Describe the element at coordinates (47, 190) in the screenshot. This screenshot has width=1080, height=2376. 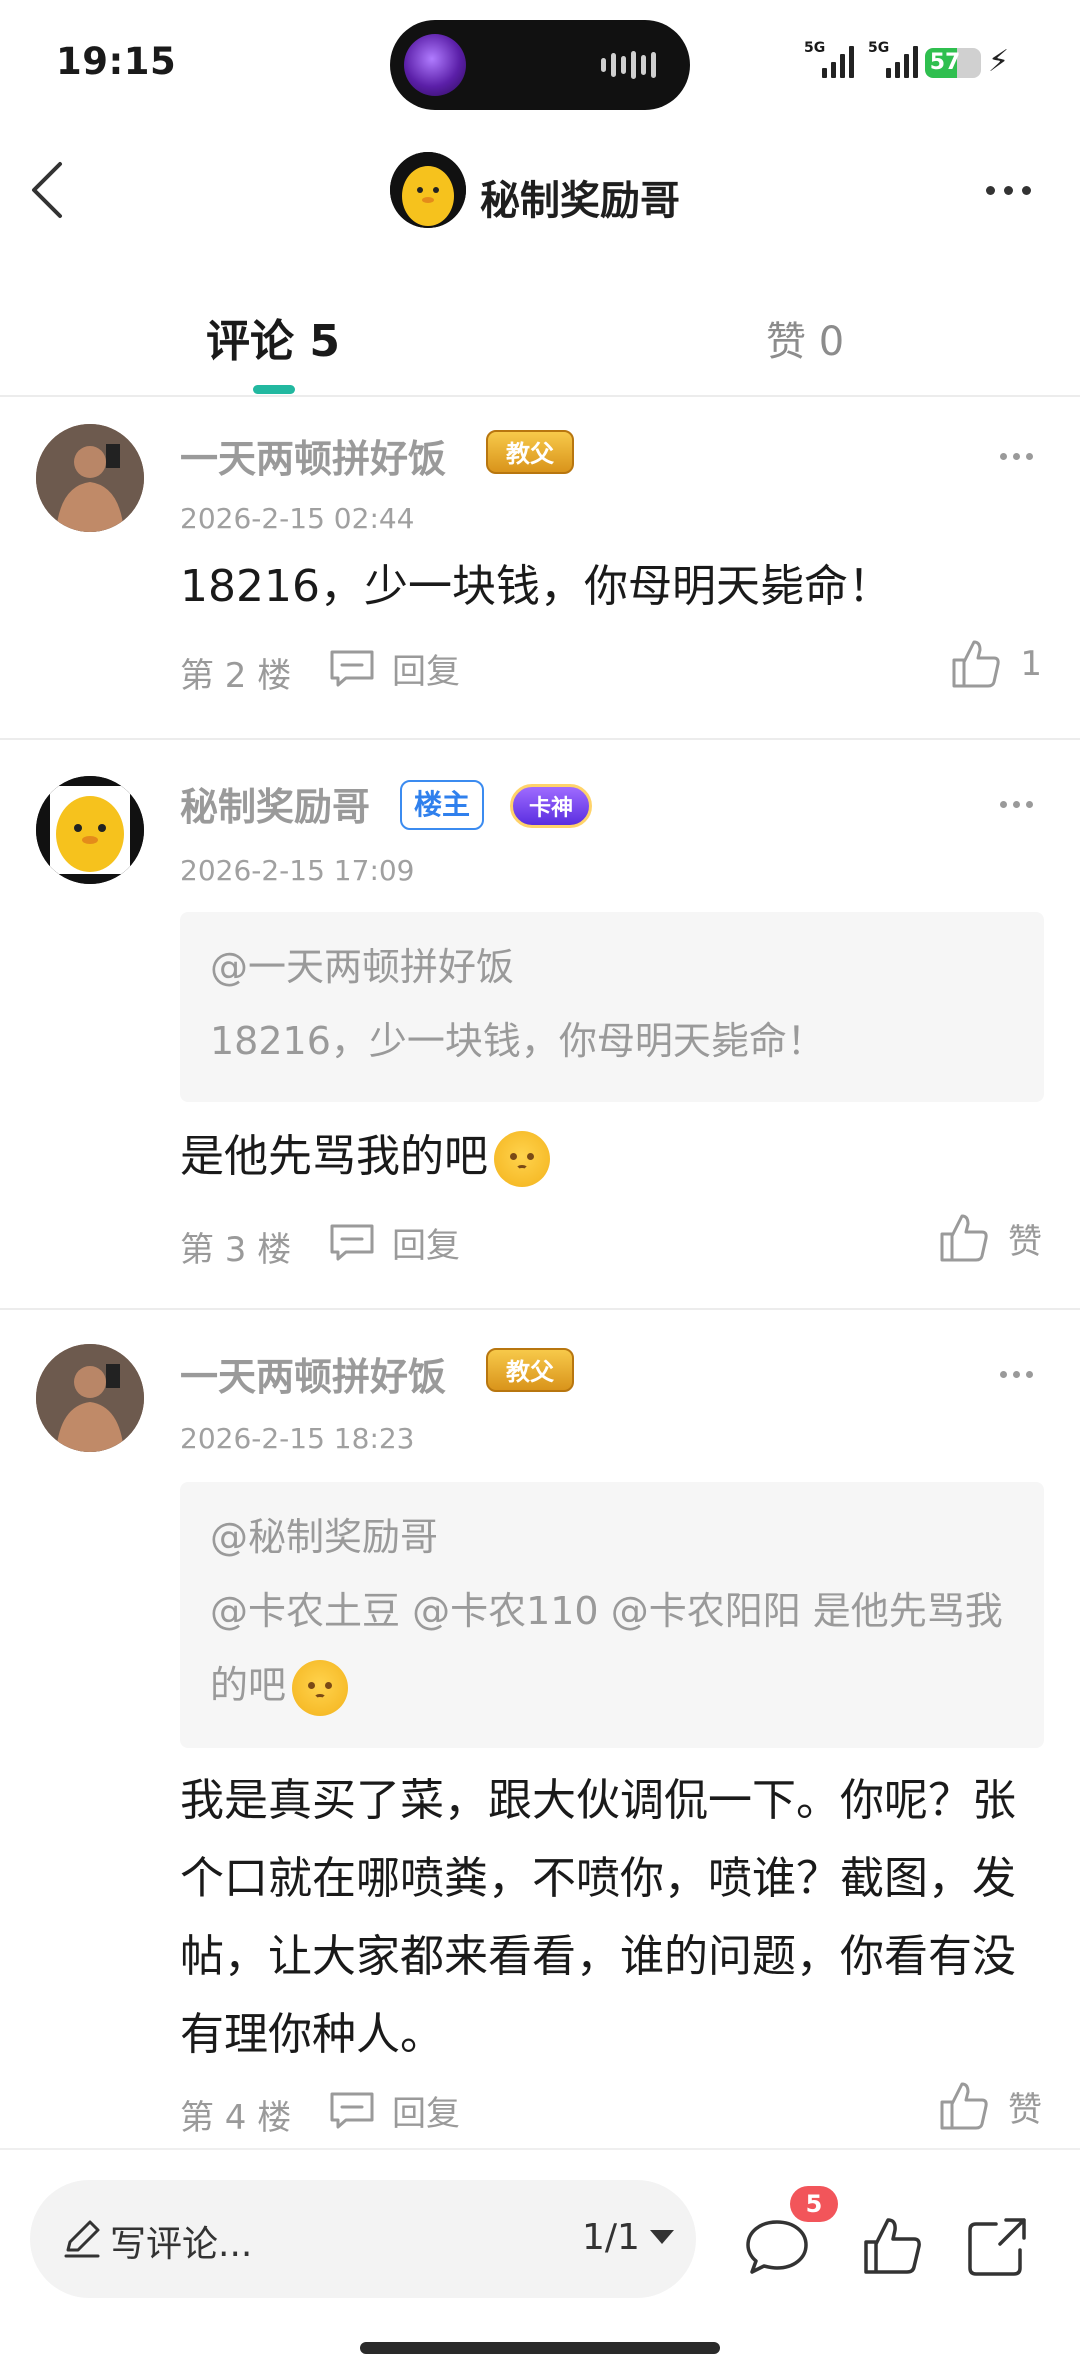
I see `chevron-left-icon` at that location.